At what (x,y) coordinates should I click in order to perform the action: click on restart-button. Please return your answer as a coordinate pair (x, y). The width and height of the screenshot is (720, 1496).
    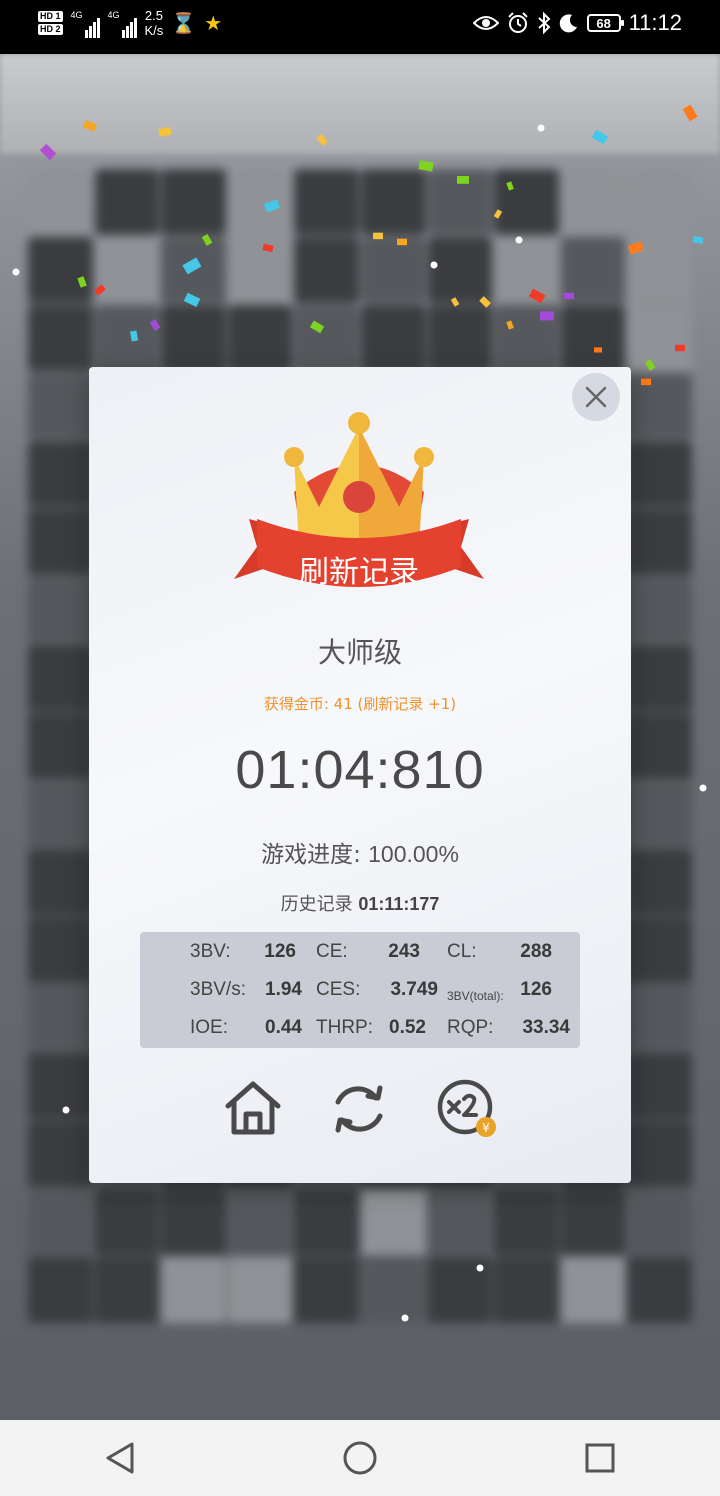
    Looking at the image, I should click on (359, 1109).